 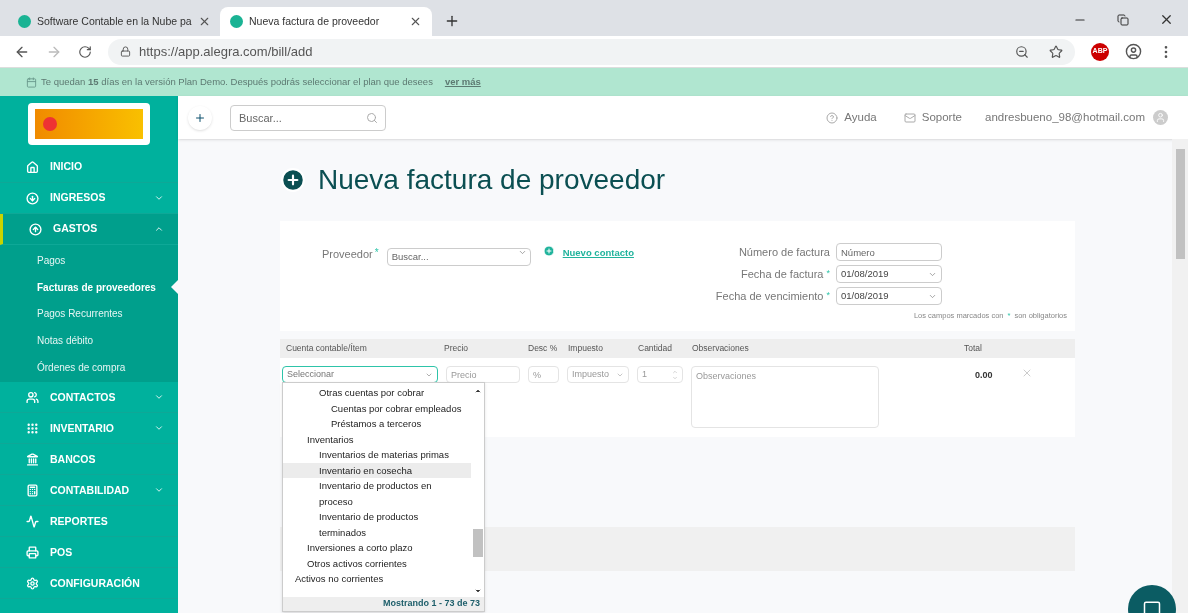 What do you see at coordinates (941, 117) in the screenshot?
I see `support-link: Soporte` at bounding box center [941, 117].